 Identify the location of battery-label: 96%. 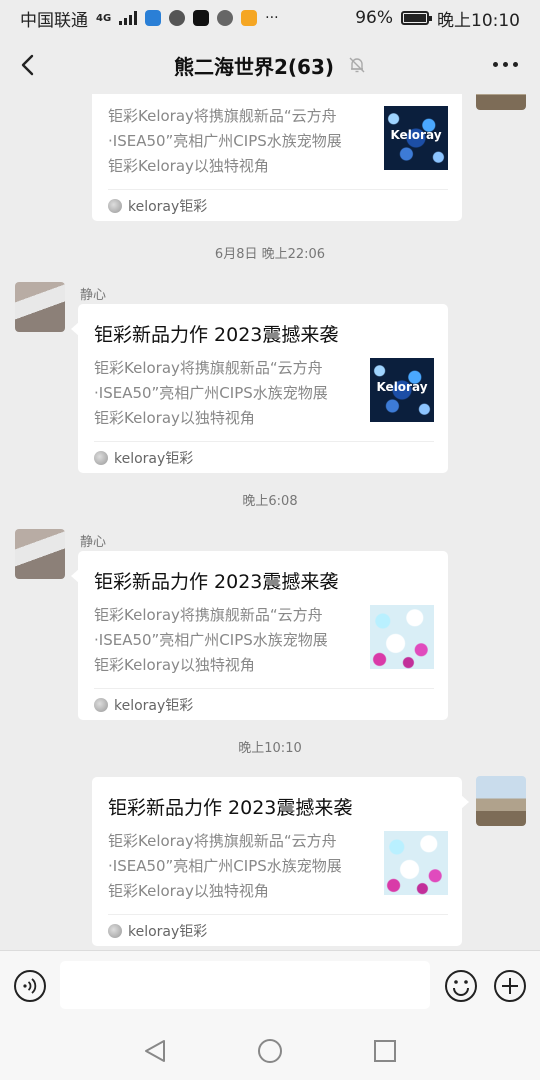
(374, 18).